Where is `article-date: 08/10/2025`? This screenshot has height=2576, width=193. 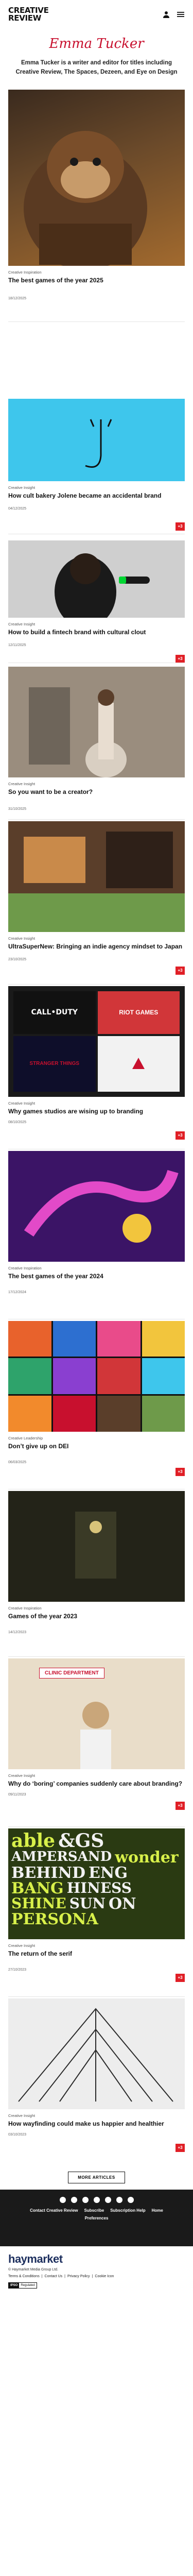
article-date: 08/10/2025 is located at coordinates (17, 1123).